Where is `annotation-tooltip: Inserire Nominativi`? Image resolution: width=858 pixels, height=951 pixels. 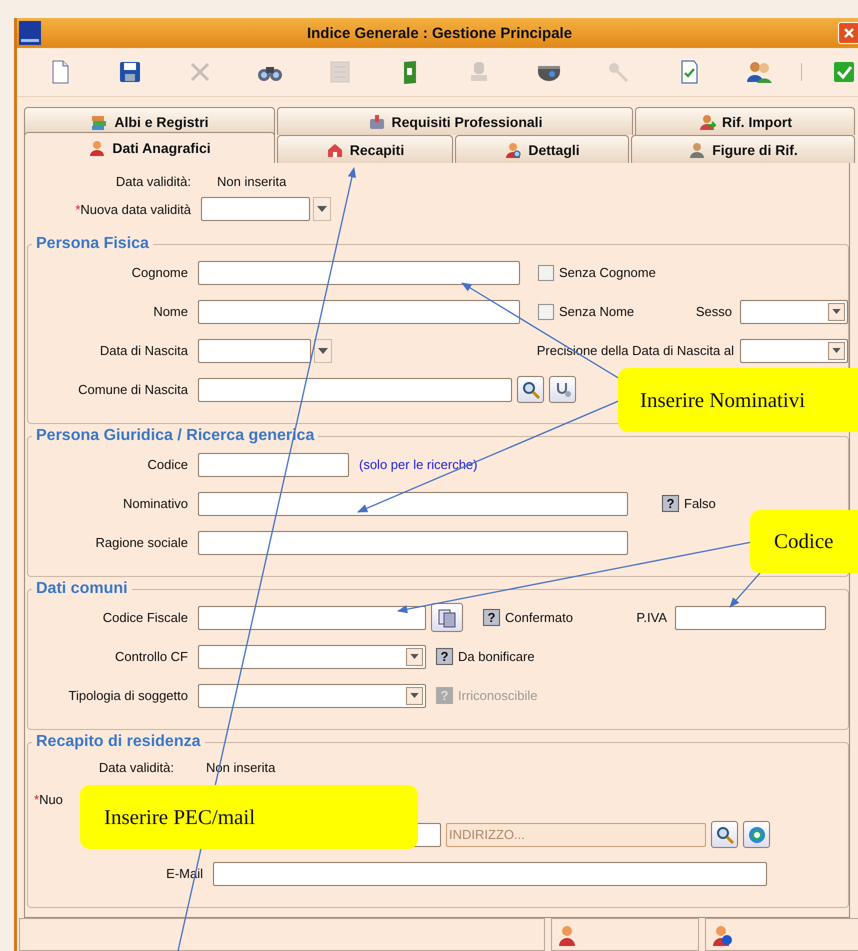 annotation-tooltip: Inserire Nominativi is located at coordinates (738, 400).